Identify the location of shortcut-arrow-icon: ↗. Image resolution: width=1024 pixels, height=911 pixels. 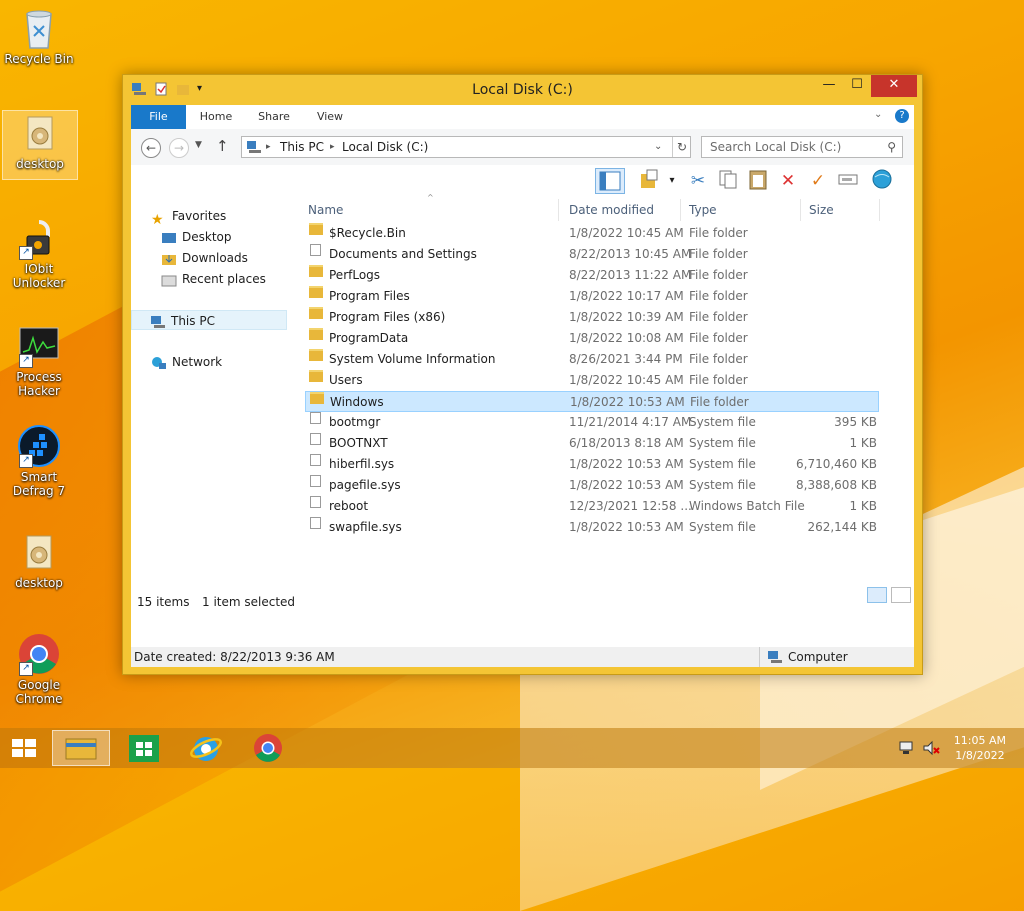
(26, 461).